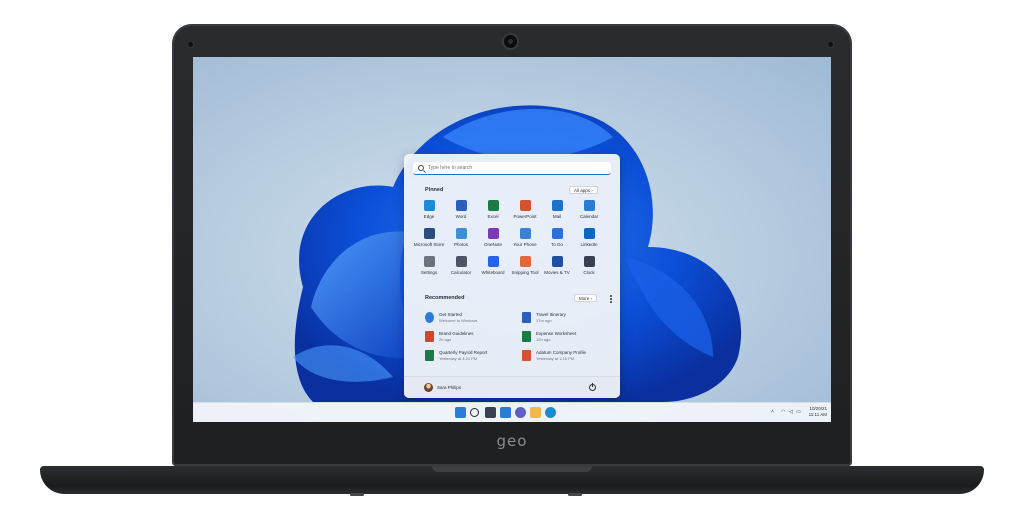 The image size is (1024, 532). Describe the element at coordinates (589, 261) in the screenshot. I see `clock-icon` at that location.